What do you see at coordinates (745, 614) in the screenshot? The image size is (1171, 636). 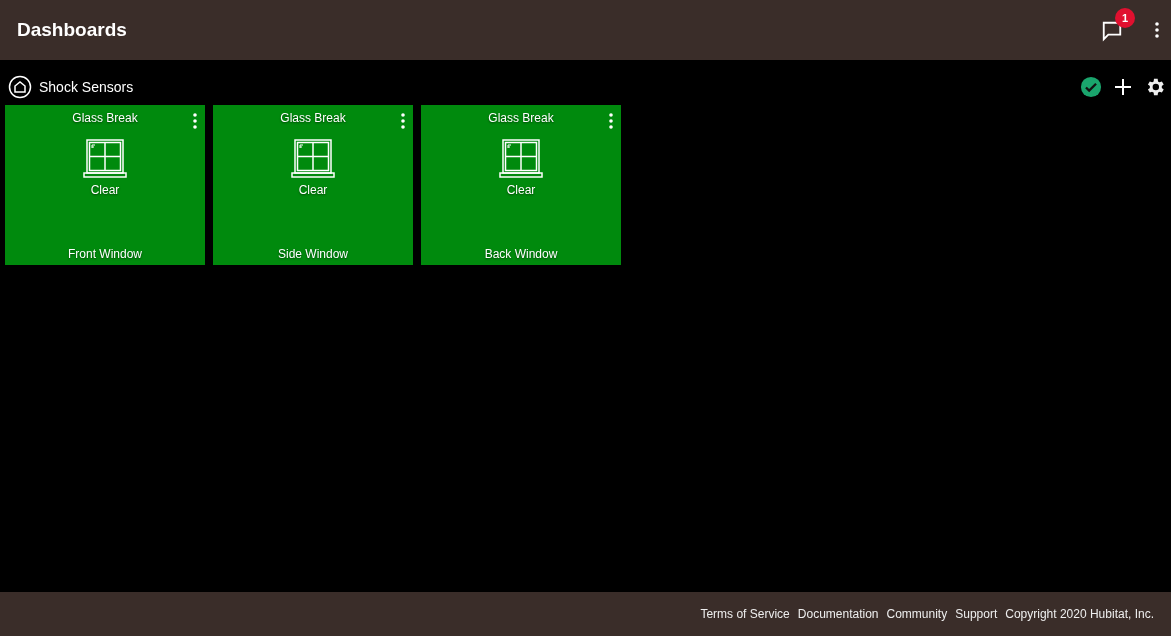 I see `footer-link: Terms of Service` at bounding box center [745, 614].